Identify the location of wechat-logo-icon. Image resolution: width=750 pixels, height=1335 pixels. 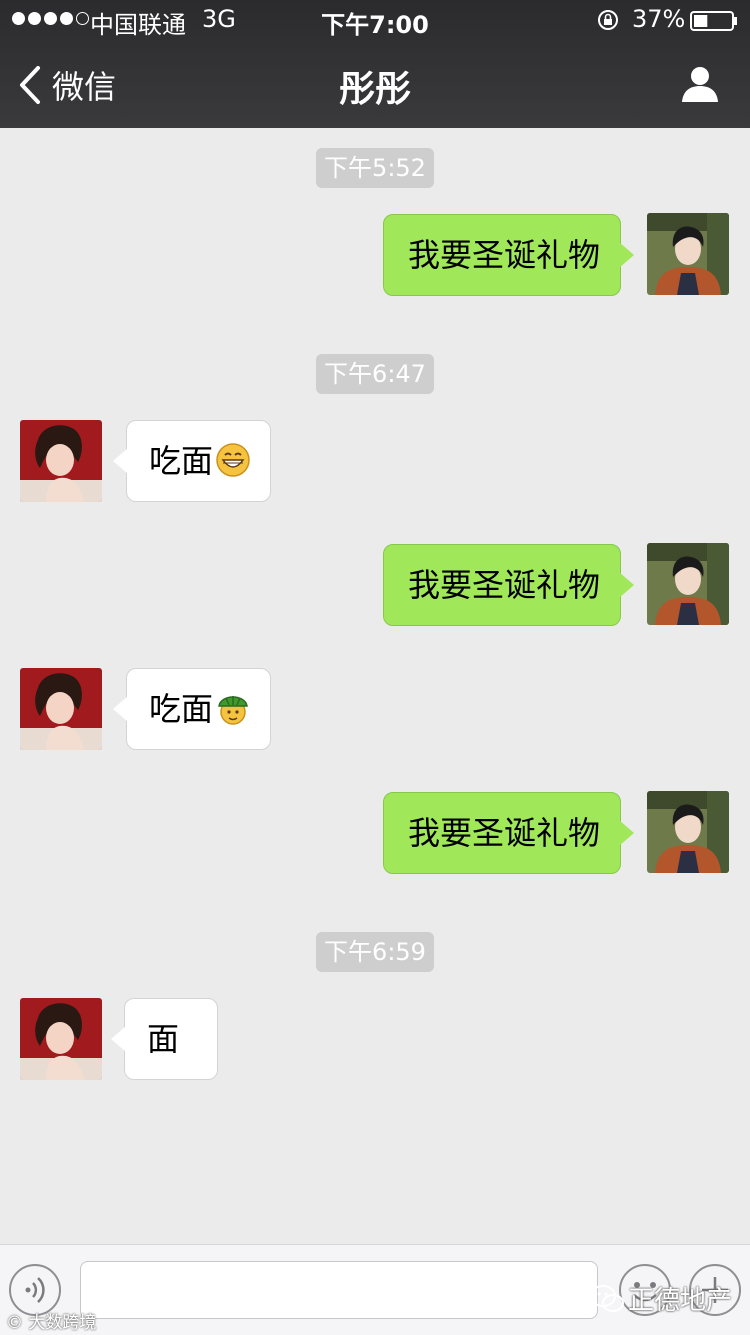
(607, 1298).